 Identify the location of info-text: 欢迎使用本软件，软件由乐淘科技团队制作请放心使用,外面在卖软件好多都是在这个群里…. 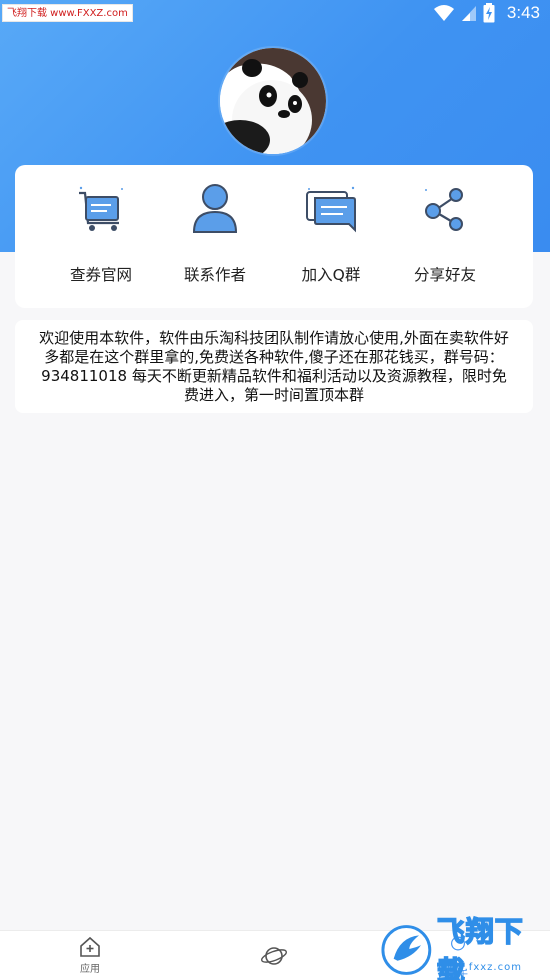
(274, 366).